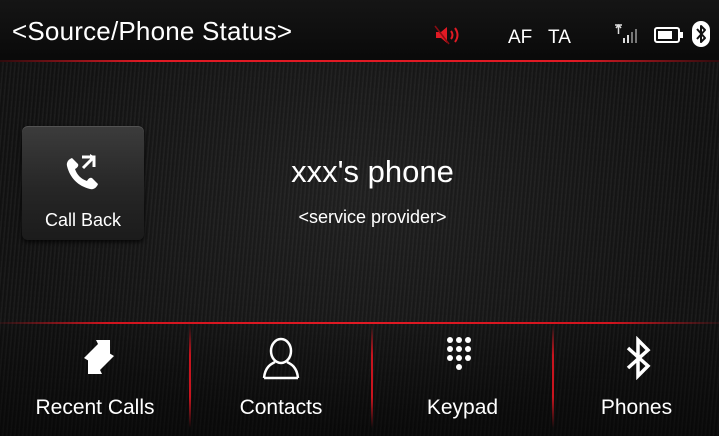  I want to click on service-provider: <service provider>, so click(372, 217).